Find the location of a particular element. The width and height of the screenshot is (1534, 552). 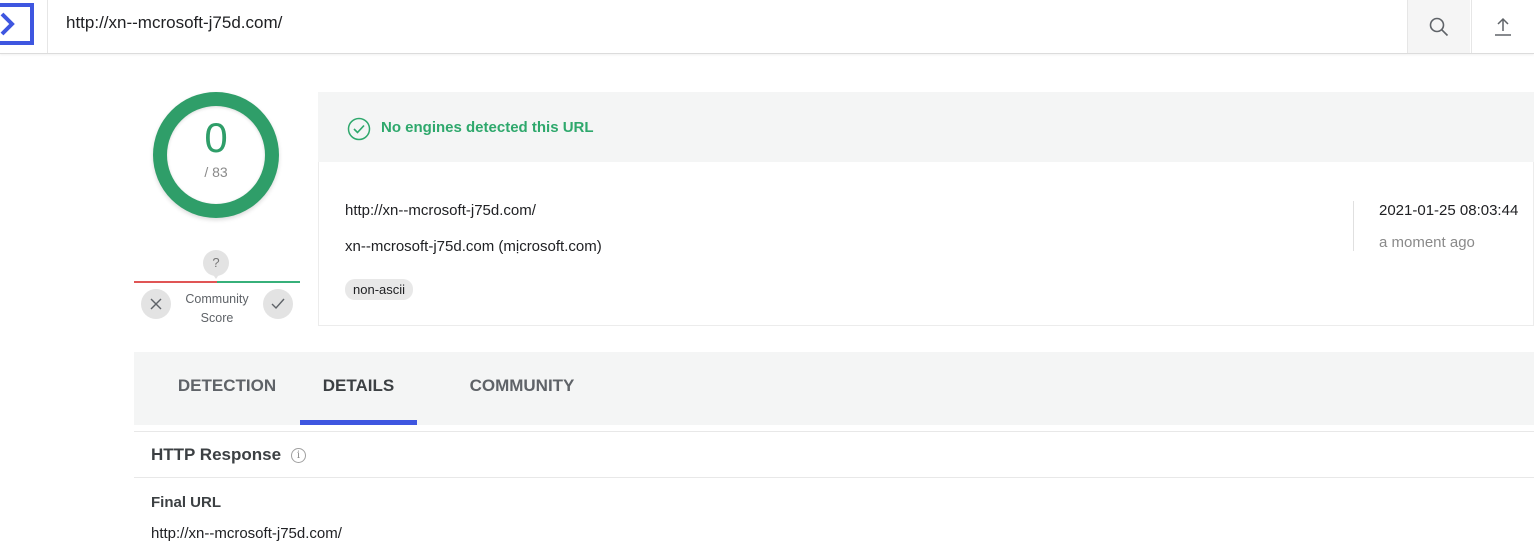

community-score-label: Community Score is located at coordinates (217, 309).